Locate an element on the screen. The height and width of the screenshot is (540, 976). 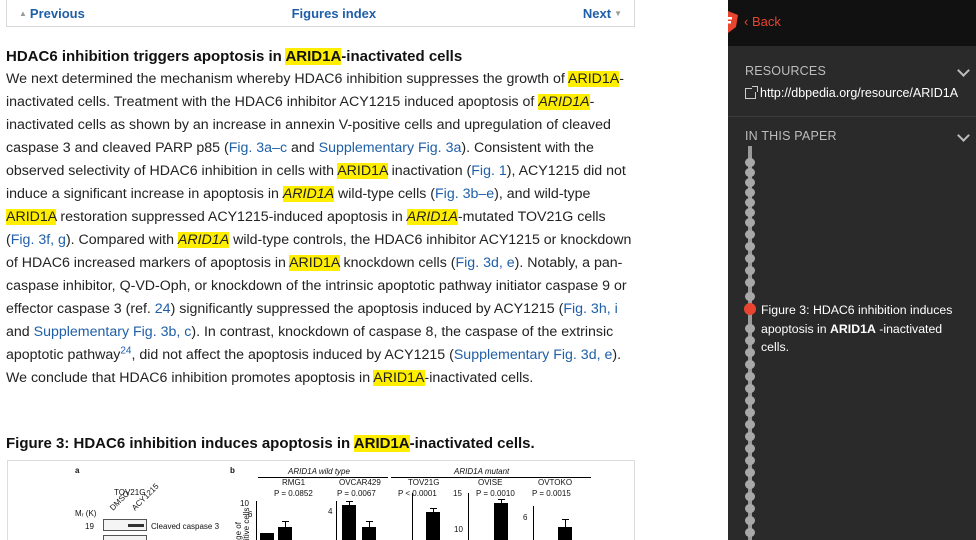
axis-tick: 15 is located at coordinates (457, 493).